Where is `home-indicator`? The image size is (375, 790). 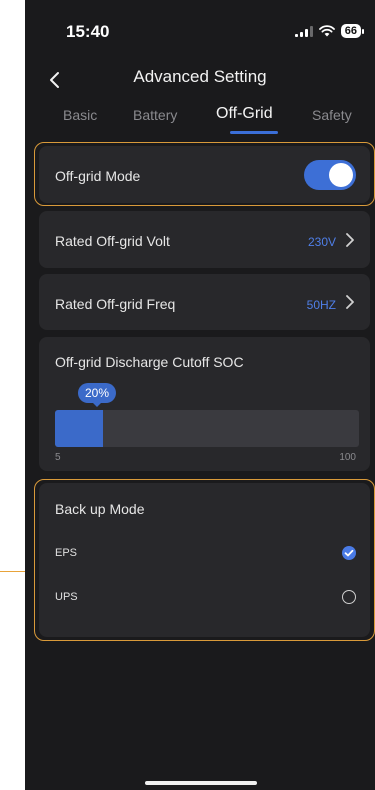
home-indicator is located at coordinates (201, 783).